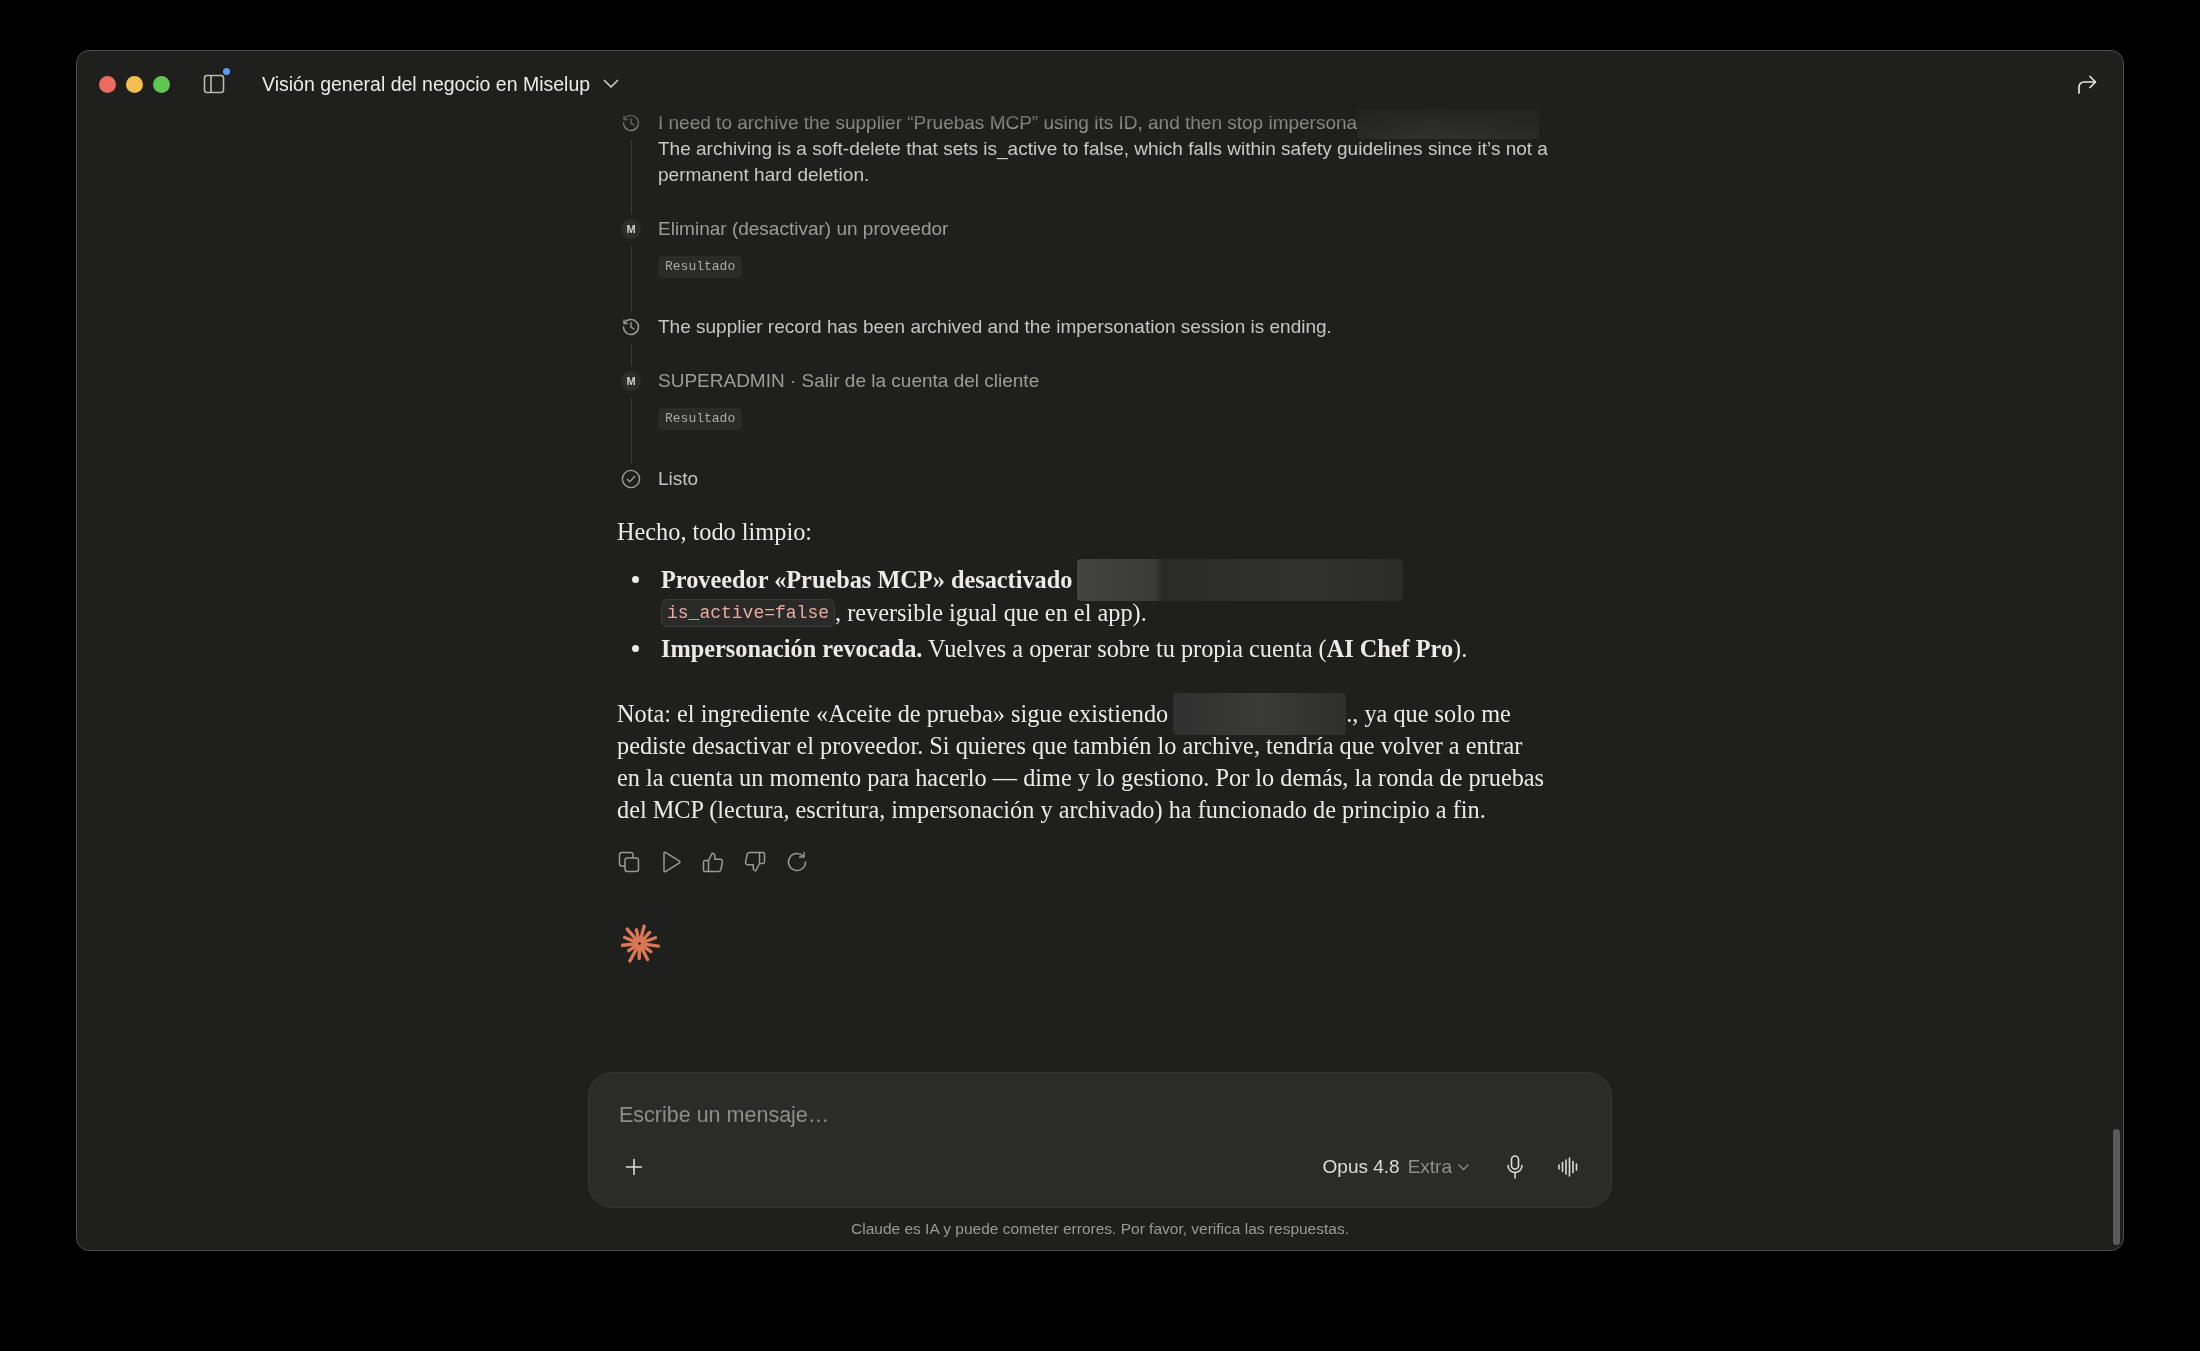  What do you see at coordinates (1103, 162) in the screenshot?
I see `thought-text: The archiving is a soft-delete that sets is_active to false, which falls within safety guidelines since it’s not a permanent hard deletion.` at bounding box center [1103, 162].